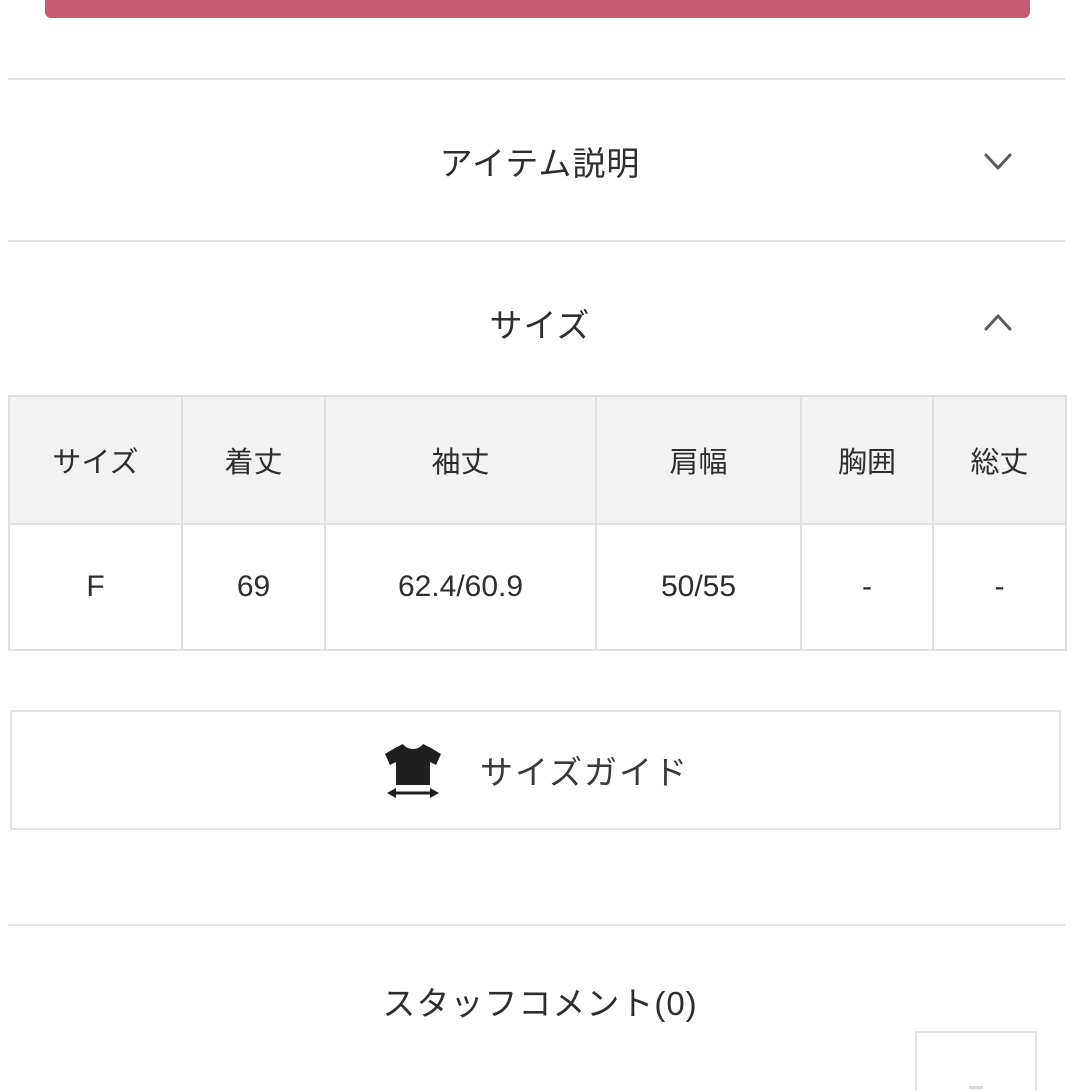 This screenshot has width=1080, height=1091. I want to click on accordion-item-description: アイテム説明, so click(540, 161).